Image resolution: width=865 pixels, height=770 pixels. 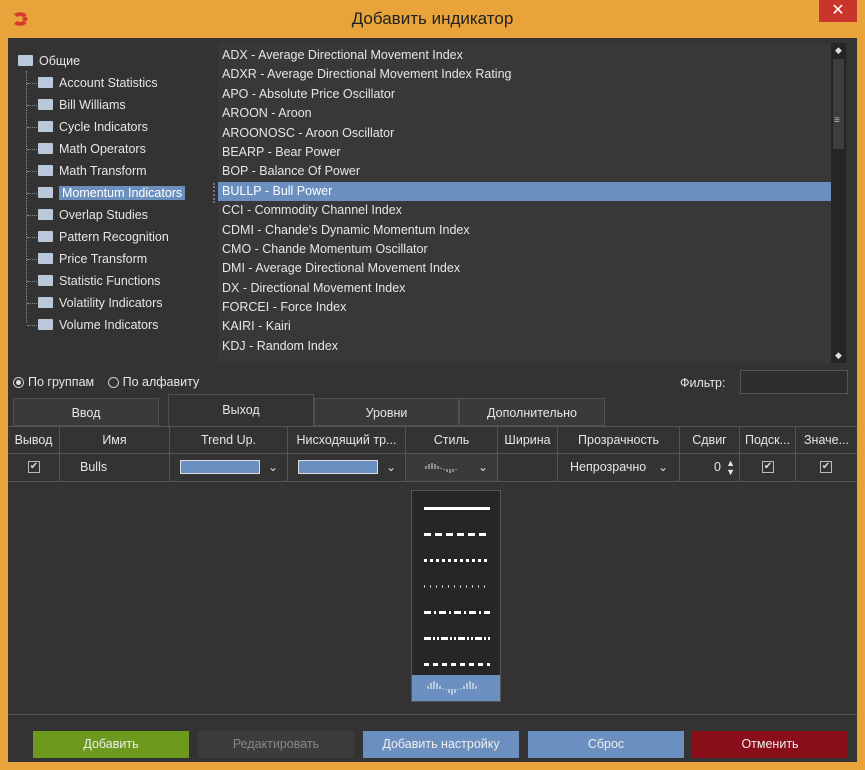 What do you see at coordinates (532, 268) in the screenshot?
I see `list-item: DMI - Average Directional Movement Index` at bounding box center [532, 268].